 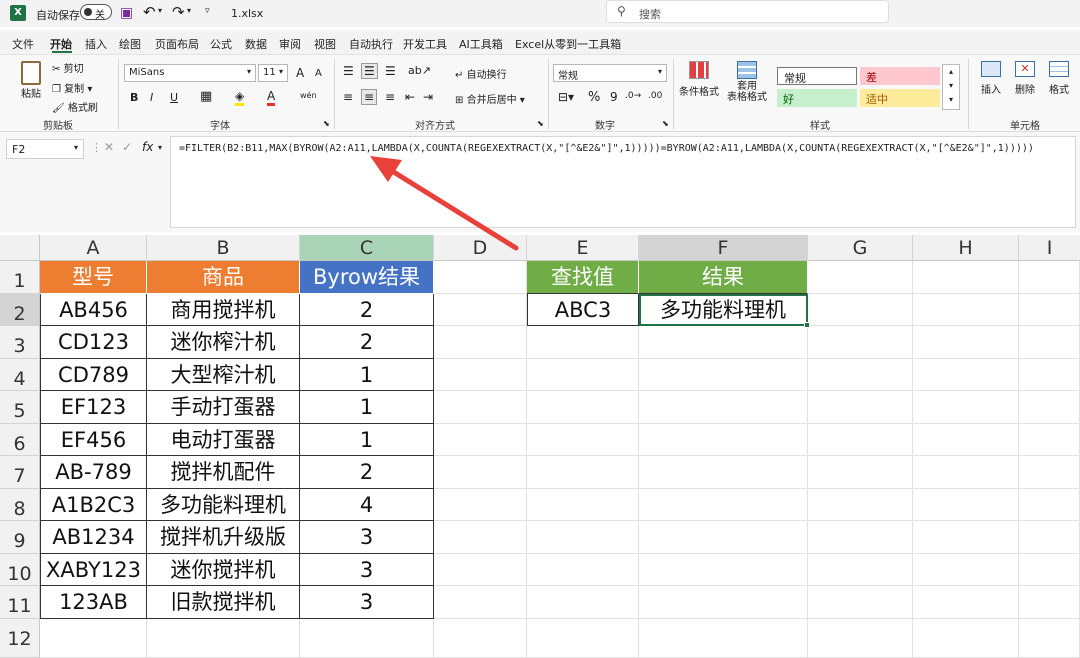 I want to click on format-as-table-button: 套用 表格格式, so click(x=747, y=82).